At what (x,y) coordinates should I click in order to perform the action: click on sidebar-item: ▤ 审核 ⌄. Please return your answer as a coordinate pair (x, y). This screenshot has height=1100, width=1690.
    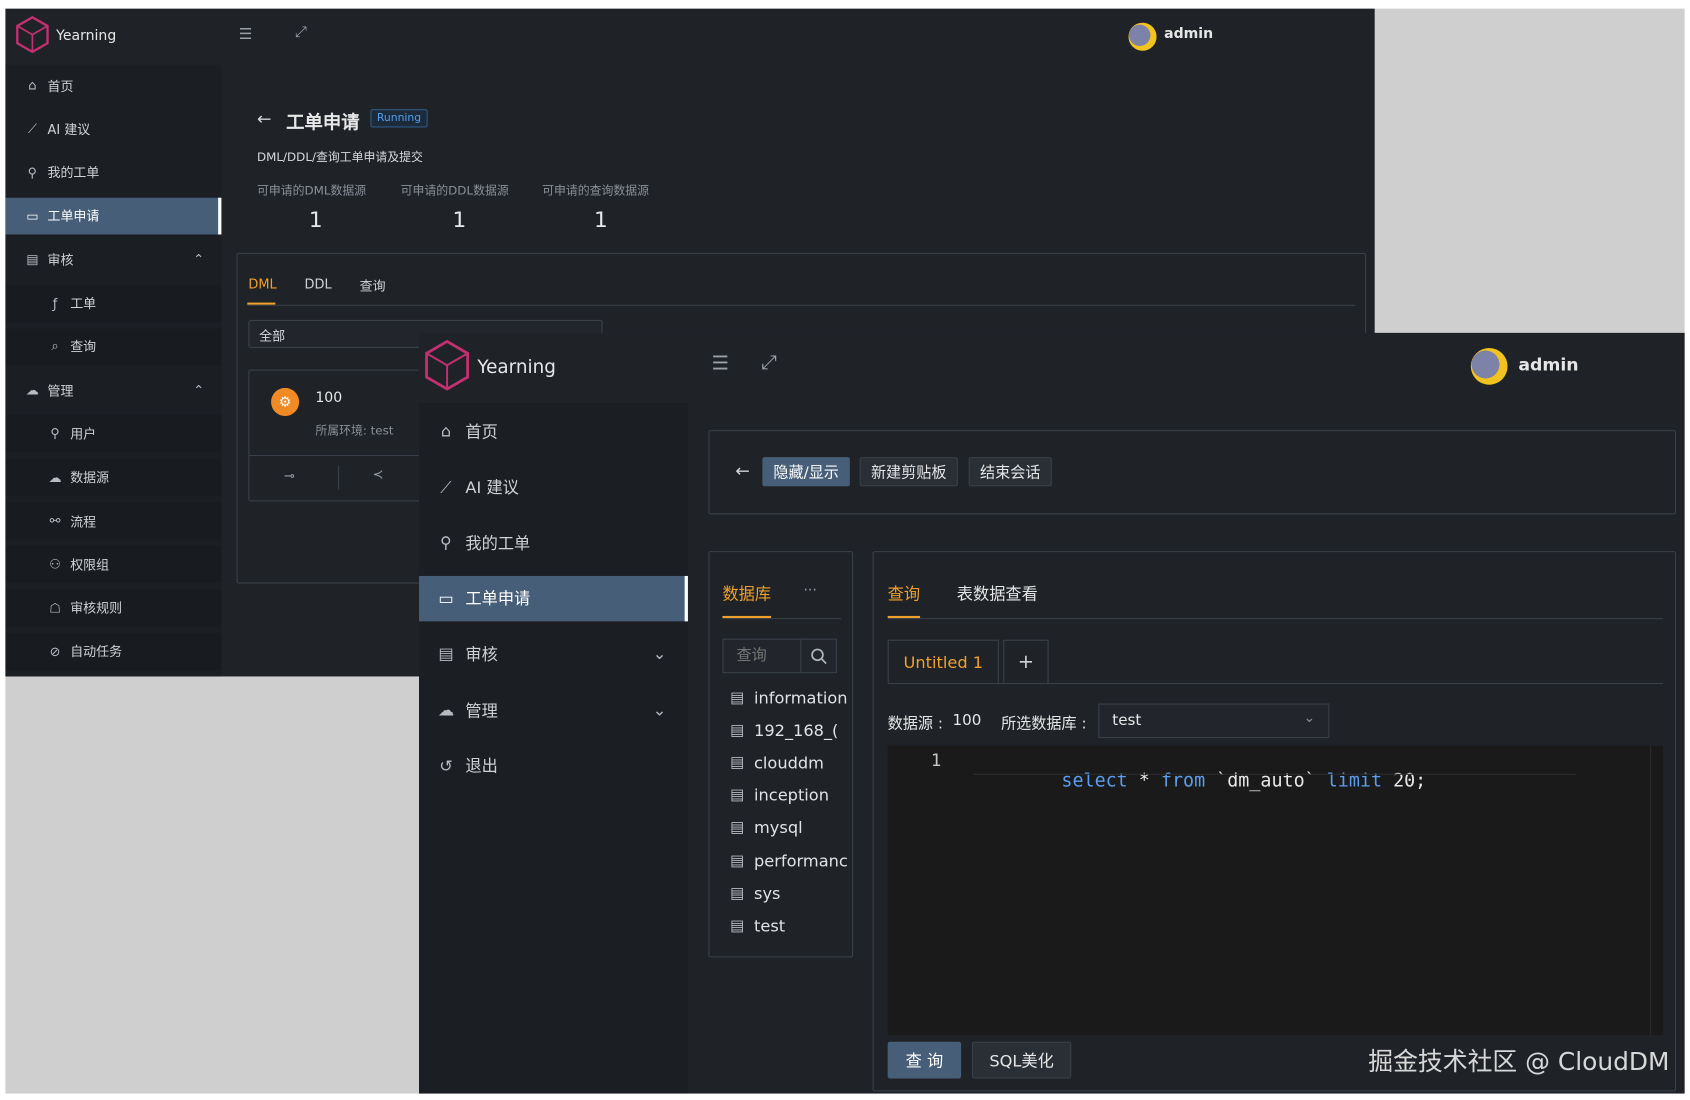
    Looking at the image, I should click on (553, 653).